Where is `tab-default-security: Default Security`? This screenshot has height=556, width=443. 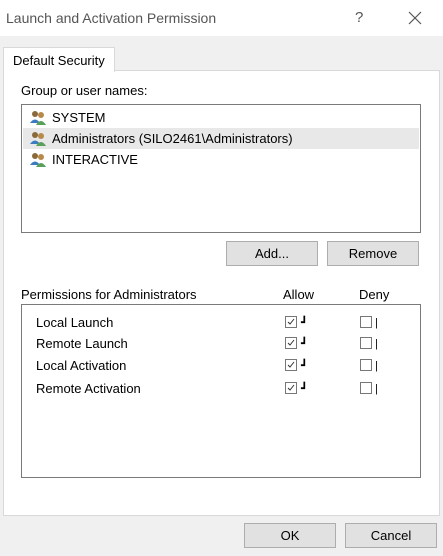 tab-default-security: Default Security is located at coordinates (59, 59).